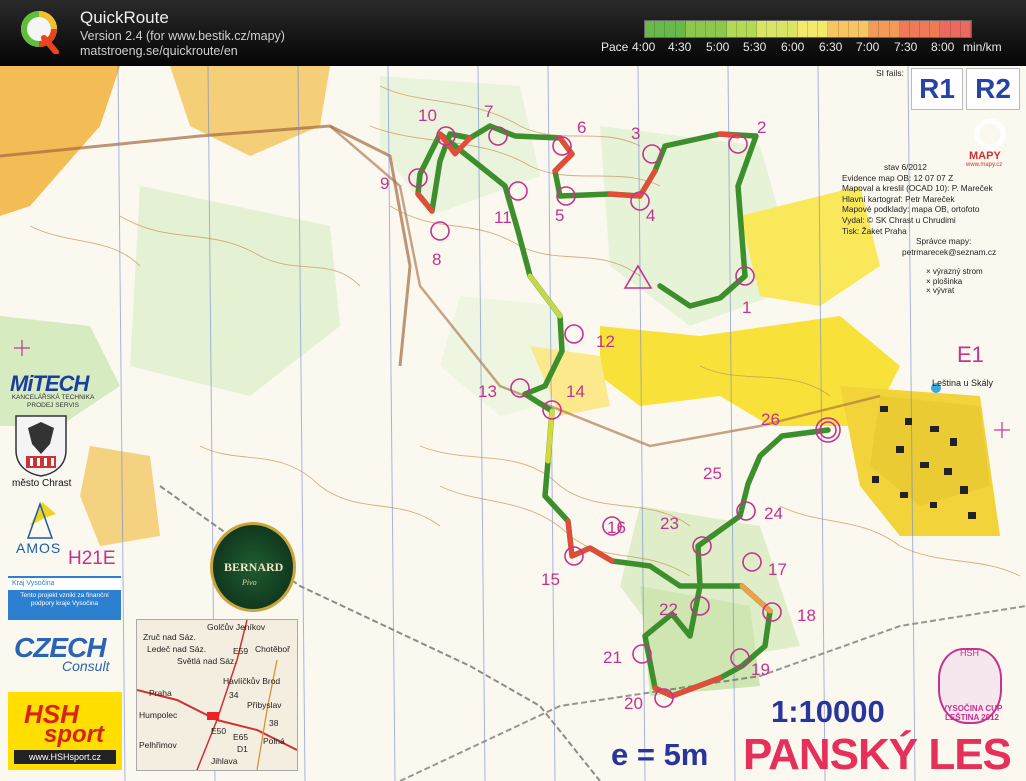 This screenshot has height=781, width=1026. What do you see at coordinates (177, 649) in the screenshot?
I see `inset-place: Ledeč nad Sáz.` at bounding box center [177, 649].